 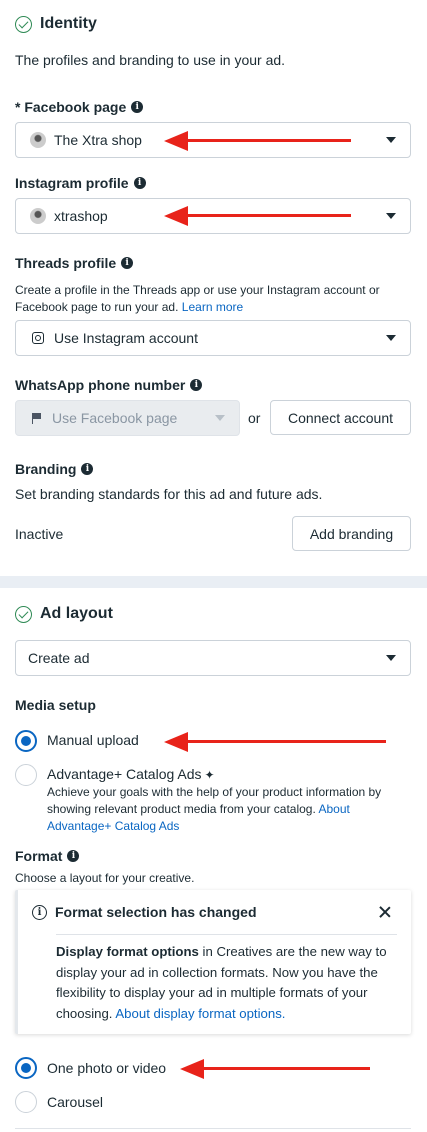 I want to click on format-label: Format i, so click(x=47, y=856).